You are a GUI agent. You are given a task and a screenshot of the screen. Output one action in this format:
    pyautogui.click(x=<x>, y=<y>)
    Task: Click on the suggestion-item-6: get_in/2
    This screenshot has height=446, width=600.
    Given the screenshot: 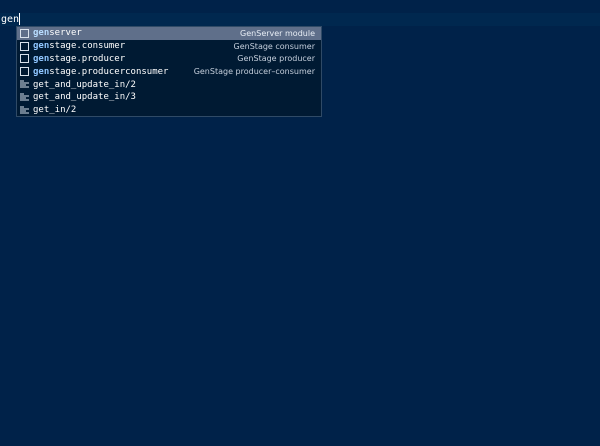 What is the action you would take?
    pyautogui.click(x=169, y=110)
    